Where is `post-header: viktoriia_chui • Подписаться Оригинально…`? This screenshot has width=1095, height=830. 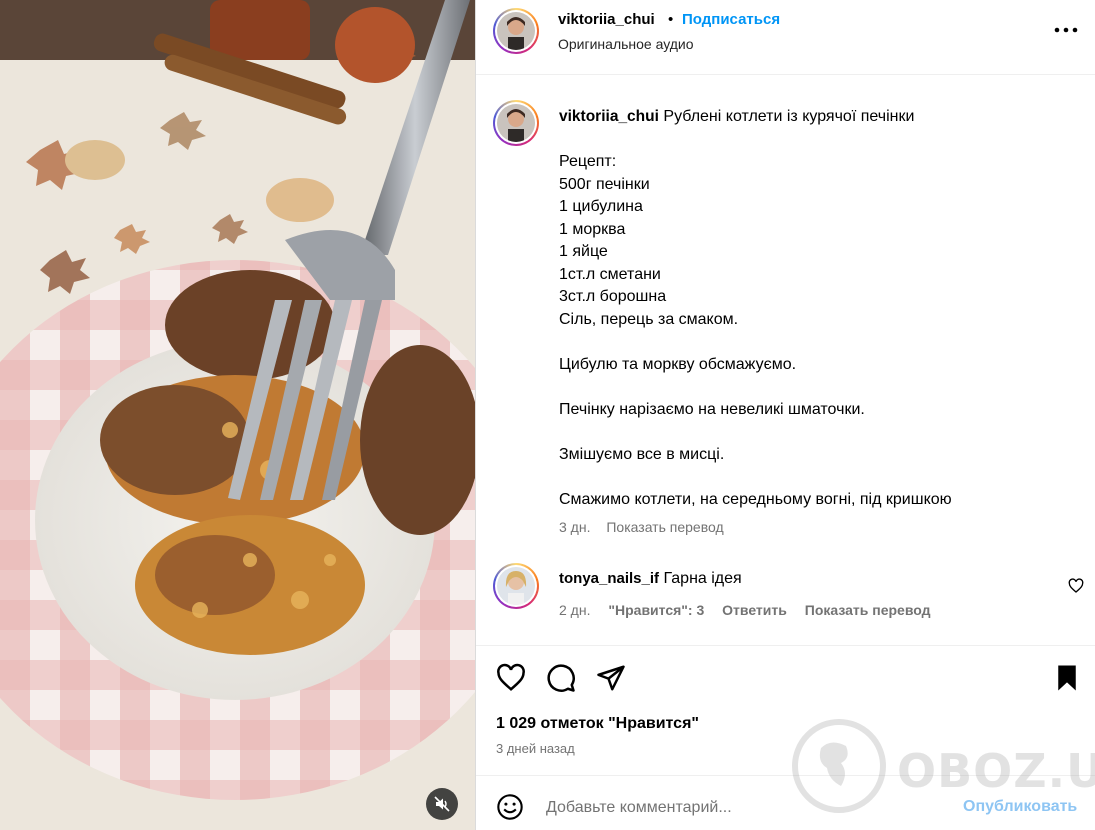 post-header: viktoriia_chui • Подписаться Оригинально… is located at coordinates (785, 37).